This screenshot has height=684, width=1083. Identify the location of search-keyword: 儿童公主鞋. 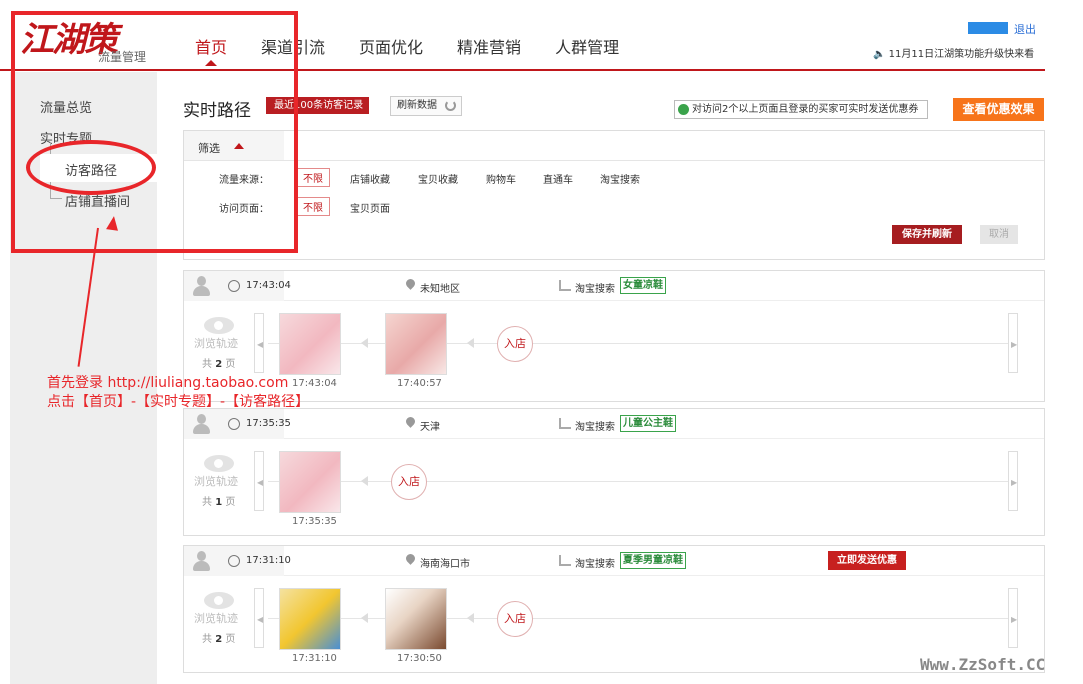
(648, 423).